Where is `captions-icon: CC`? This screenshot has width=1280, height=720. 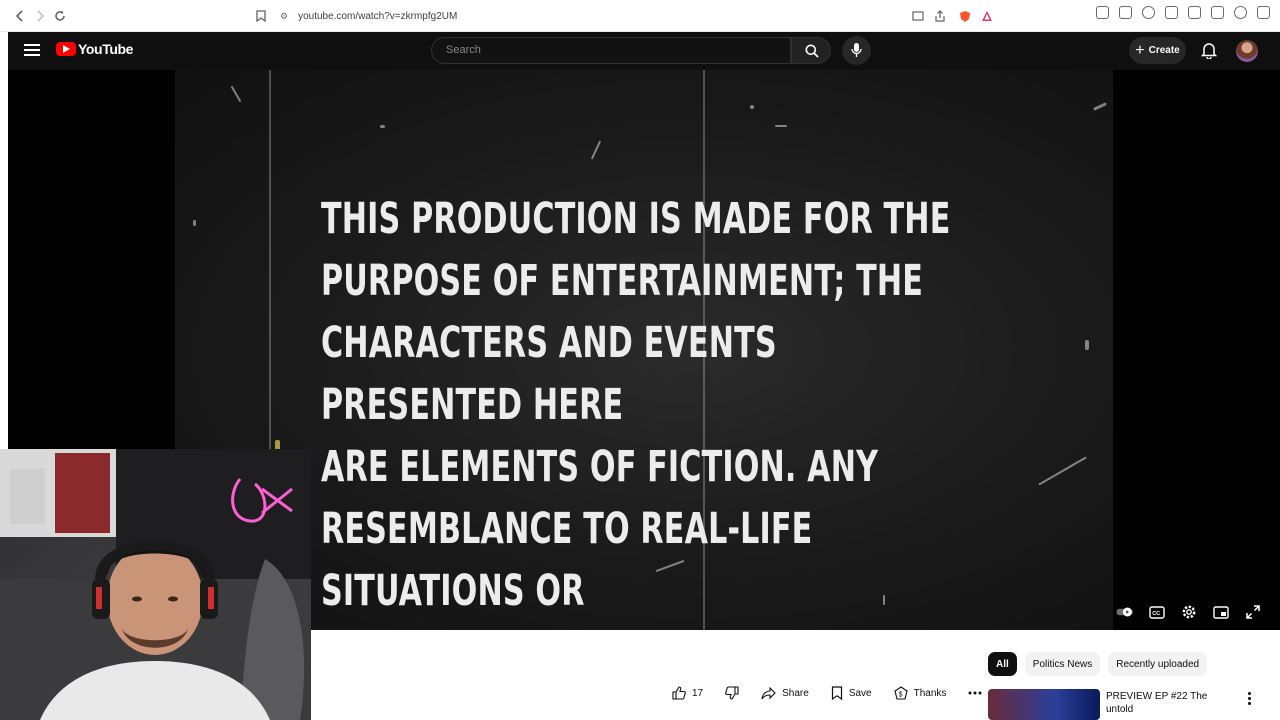 captions-icon: CC is located at coordinates (1157, 612).